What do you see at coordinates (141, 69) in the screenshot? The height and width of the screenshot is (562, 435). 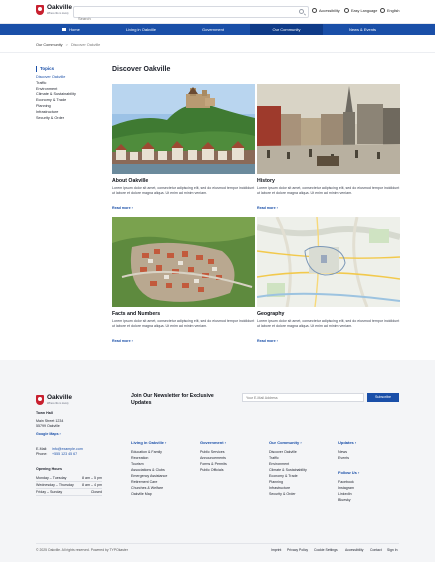 I see `page-title: Discover Oakville` at bounding box center [141, 69].